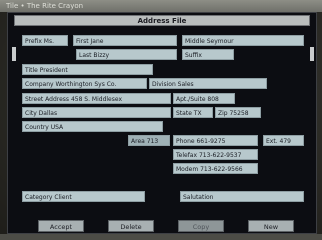  Describe the element at coordinates (83, 196) in the screenshot. I see `category-field: Category Client` at that location.